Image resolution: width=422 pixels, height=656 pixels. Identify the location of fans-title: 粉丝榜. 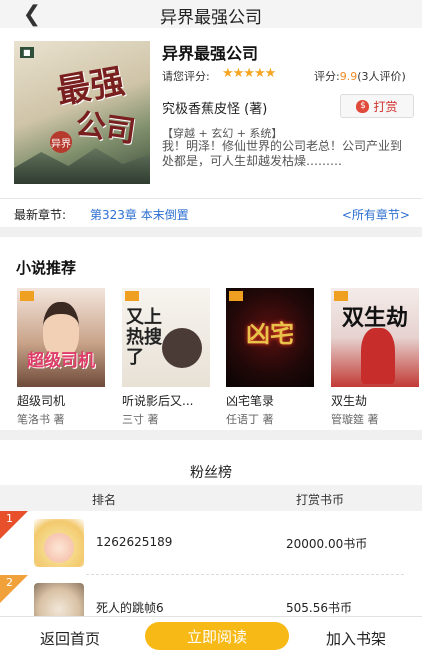
(211, 473).